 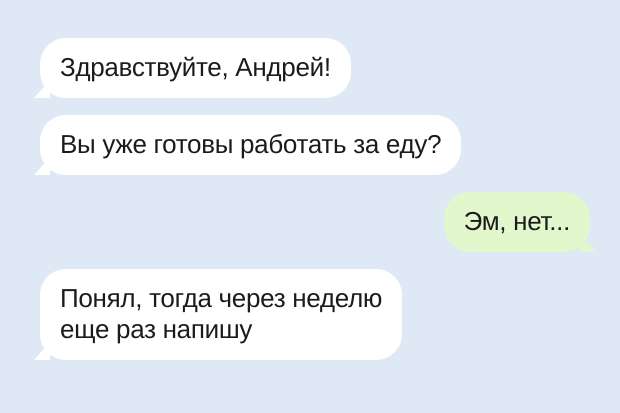 I want to click on message-text: Вы уже готовы работать за еду?, so click(x=251, y=144).